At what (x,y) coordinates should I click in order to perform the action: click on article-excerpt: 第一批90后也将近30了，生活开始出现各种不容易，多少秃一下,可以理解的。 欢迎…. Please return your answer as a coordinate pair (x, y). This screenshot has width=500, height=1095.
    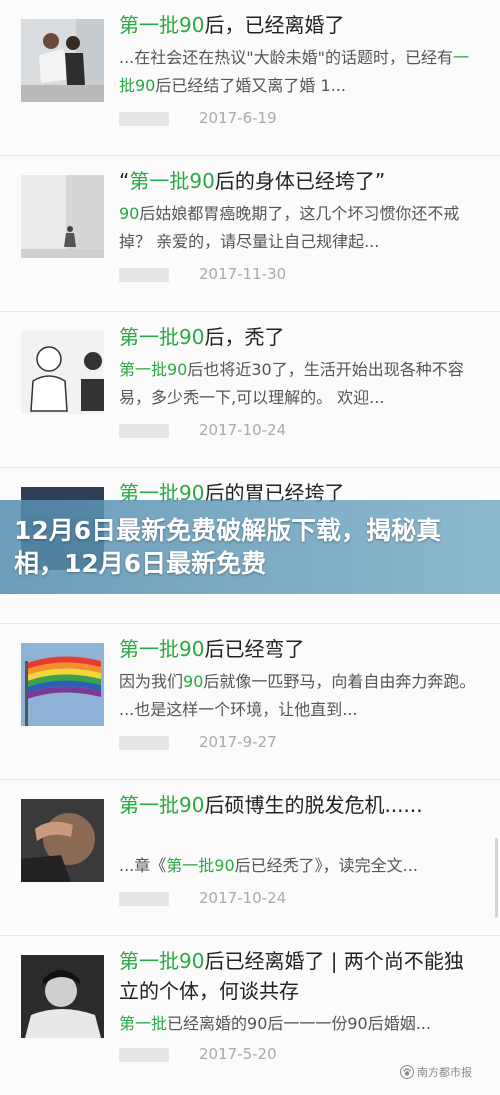
    Looking at the image, I should click on (291, 383).